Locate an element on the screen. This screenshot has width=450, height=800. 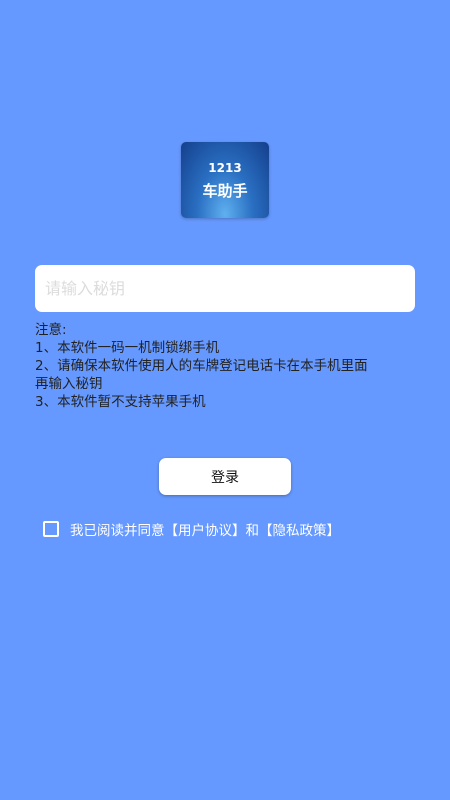
notice-item: 2、请确保本软件使用人的车牌登记电话卡在本手机里面 is located at coordinates (201, 366).